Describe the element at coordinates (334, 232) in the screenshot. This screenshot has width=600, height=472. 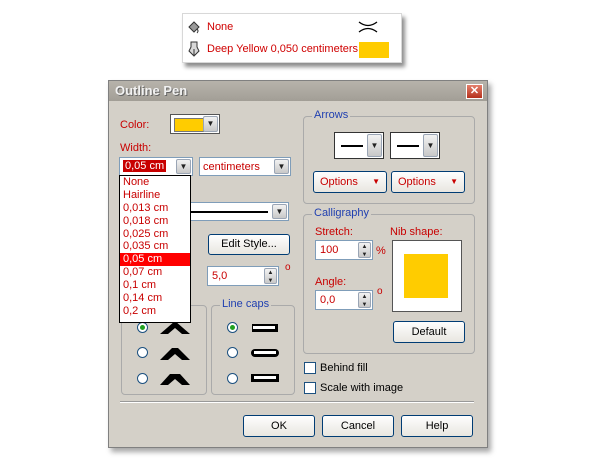
I see `stretch-label: Stretch:` at that location.